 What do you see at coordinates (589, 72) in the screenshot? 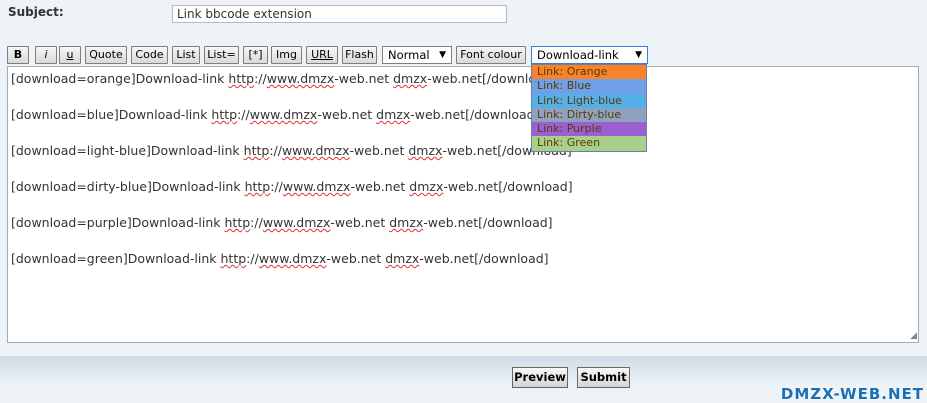
I see `download-option: Link: Orange` at bounding box center [589, 72].